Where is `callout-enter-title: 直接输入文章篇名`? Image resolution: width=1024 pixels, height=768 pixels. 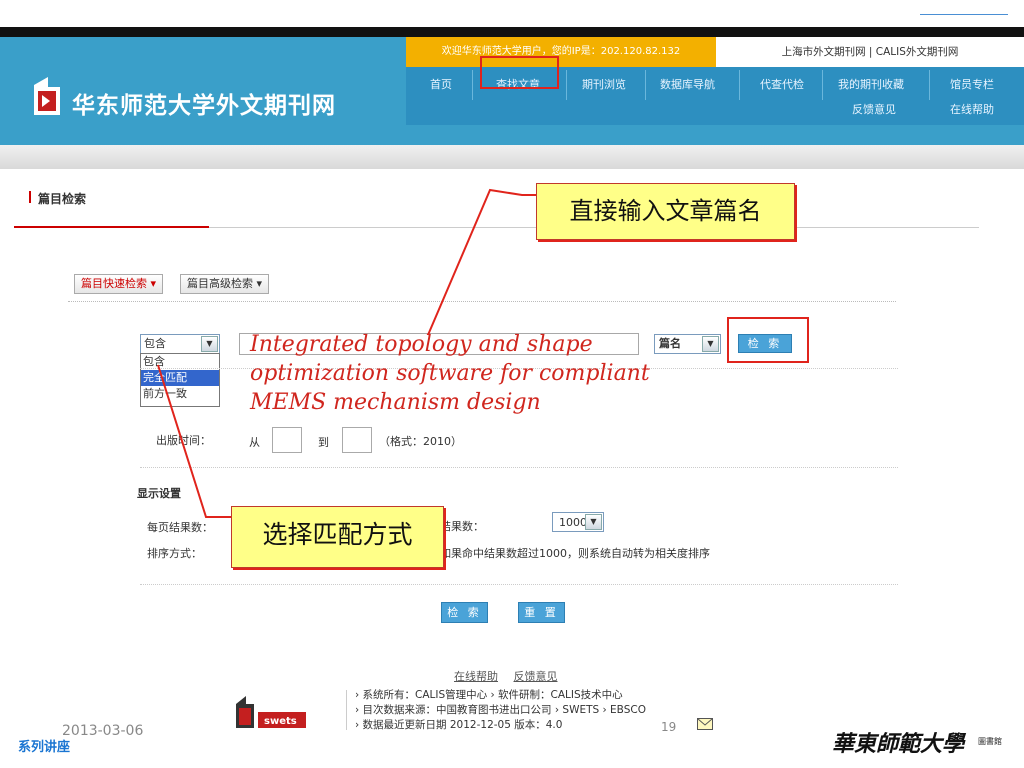
callout-enter-title: 直接输入文章篇名 is located at coordinates (665, 211).